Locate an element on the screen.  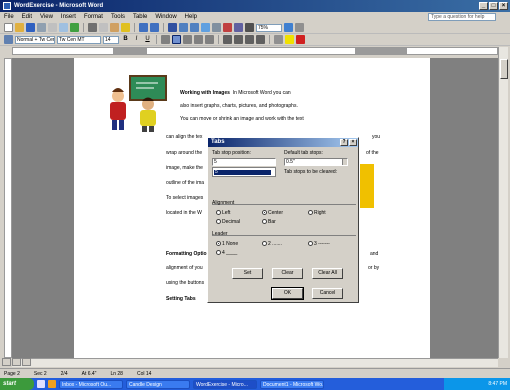
default-tab-stops-input: 0.5" is located at coordinates (316, 162).